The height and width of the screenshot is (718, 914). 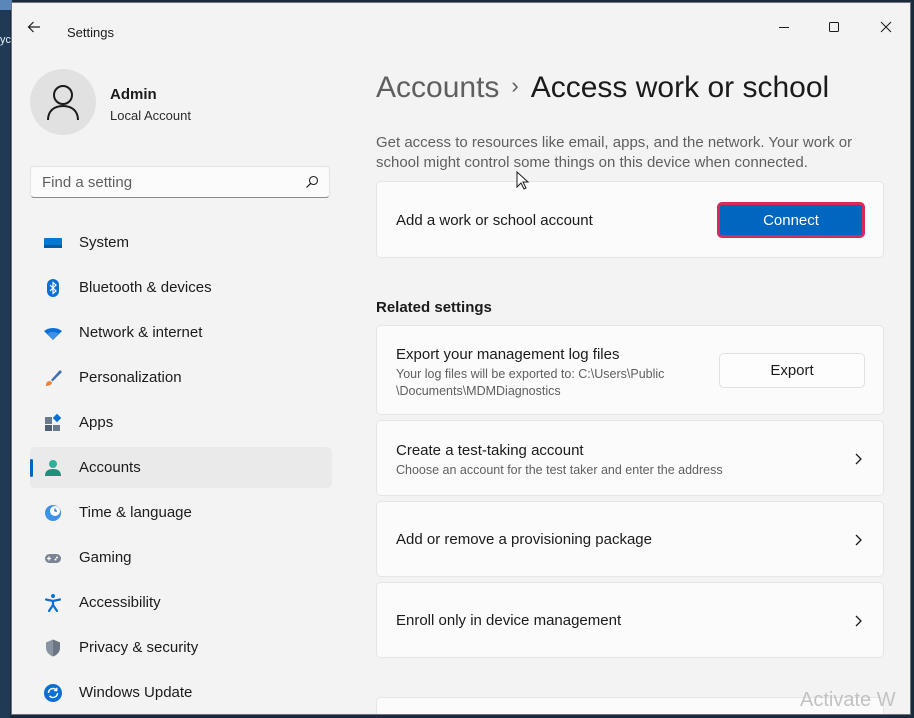 I want to click on provisioning-card: Add or remove a provisioning package, so click(x=630, y=539).